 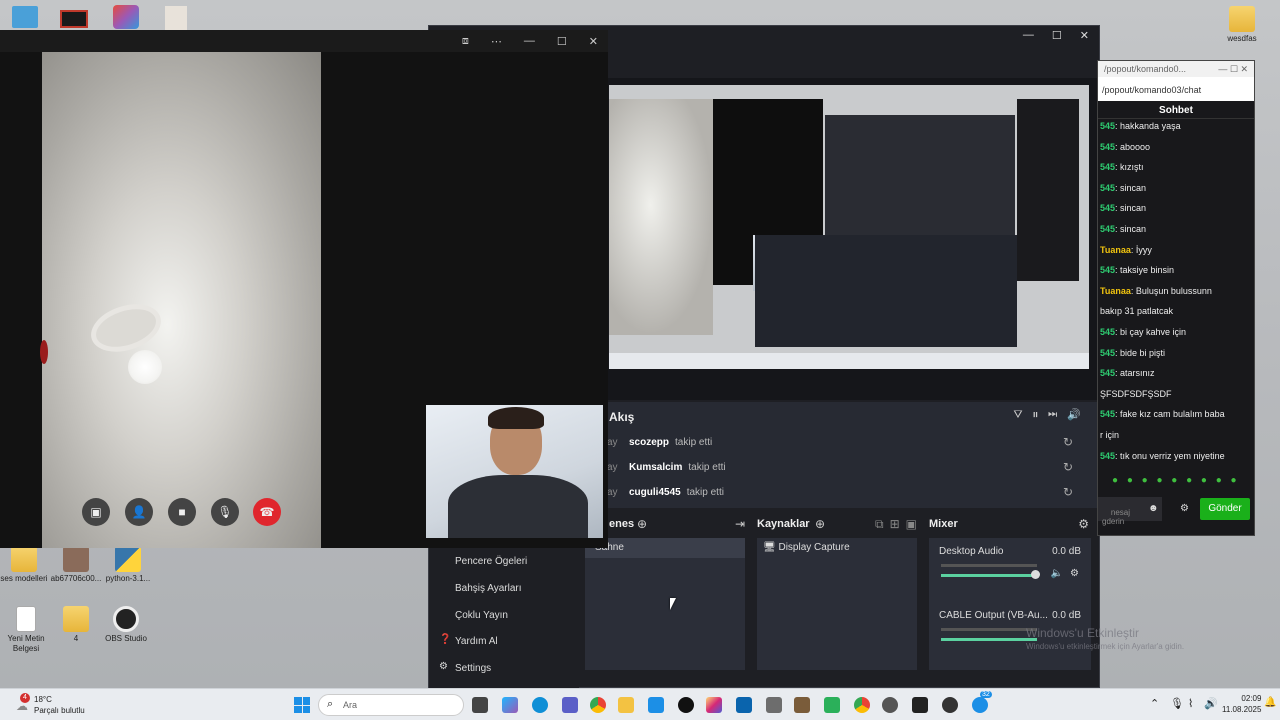 I want to click on start-button, so click(x=302, y=705).